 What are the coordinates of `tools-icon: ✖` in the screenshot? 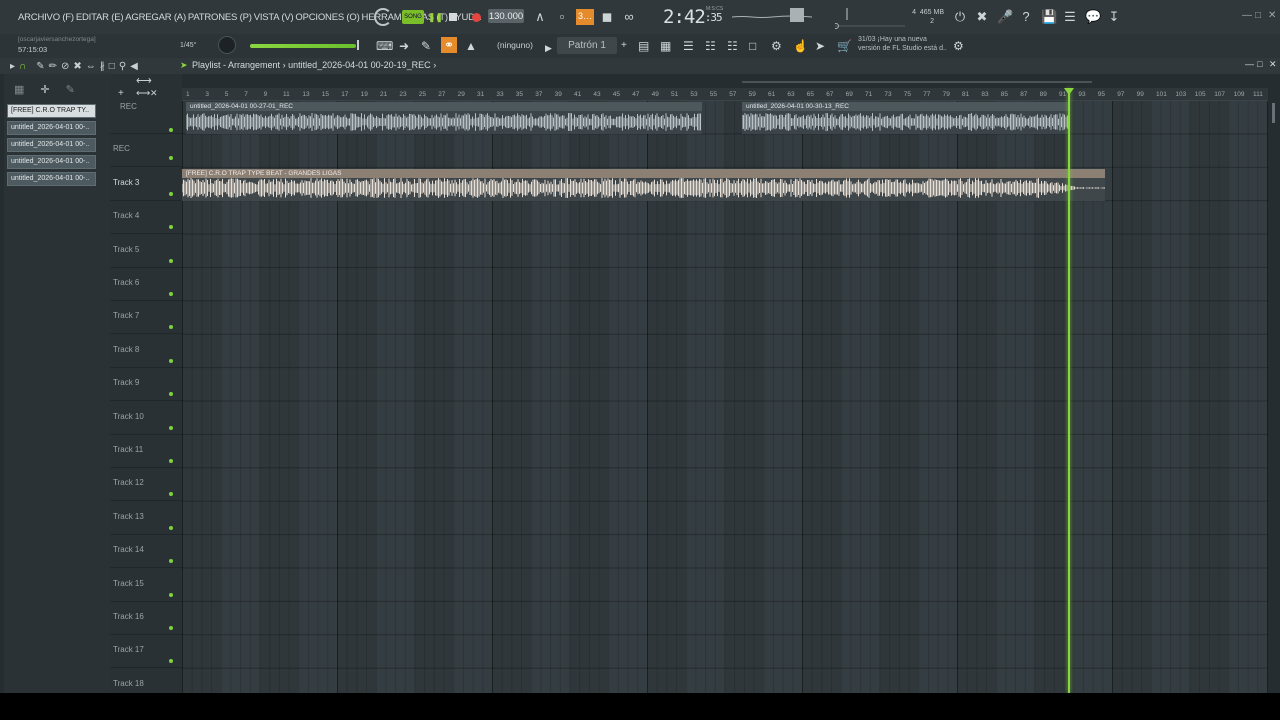 It's located at (982, 17).